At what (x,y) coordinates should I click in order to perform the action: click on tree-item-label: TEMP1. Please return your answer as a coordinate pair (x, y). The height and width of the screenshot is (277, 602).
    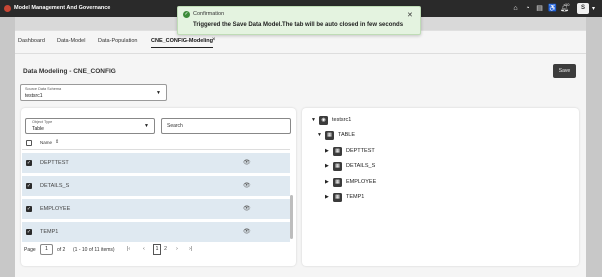
    Looking at the image, I should click on (355, 197).